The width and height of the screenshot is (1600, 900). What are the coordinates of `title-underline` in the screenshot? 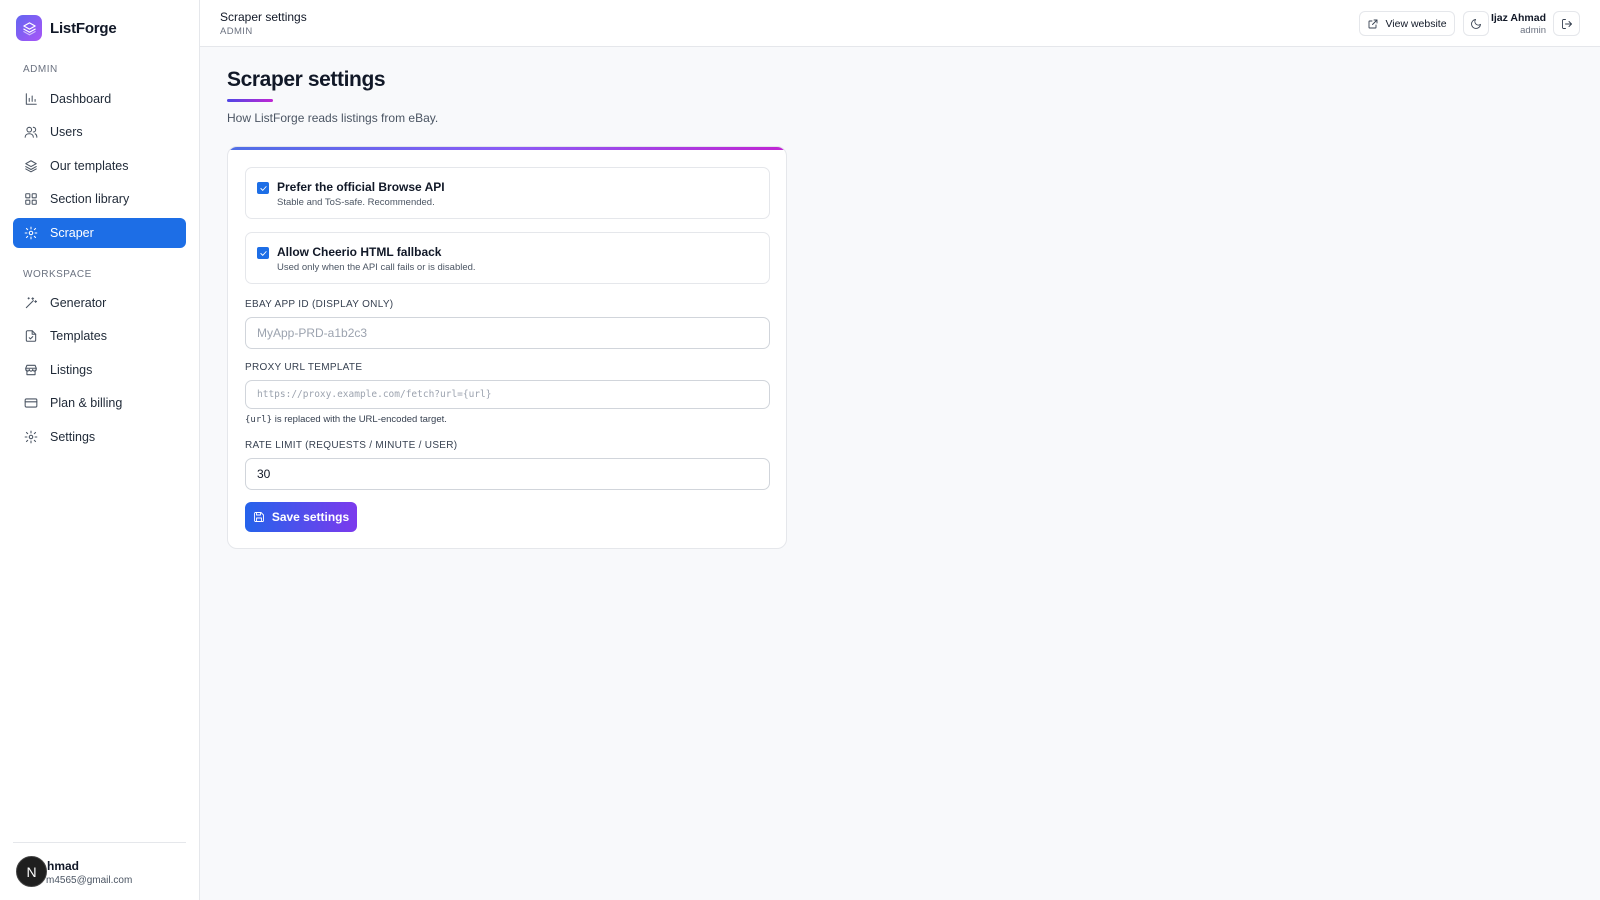 It's located at (250, 100).